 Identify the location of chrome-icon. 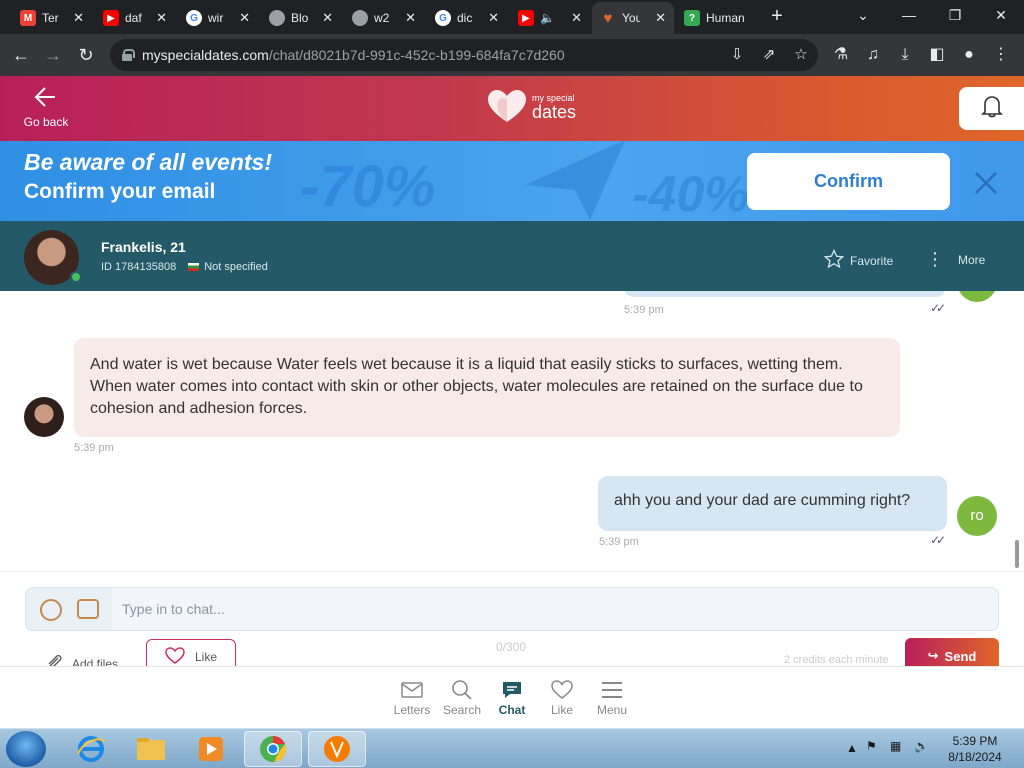
(273, 749).